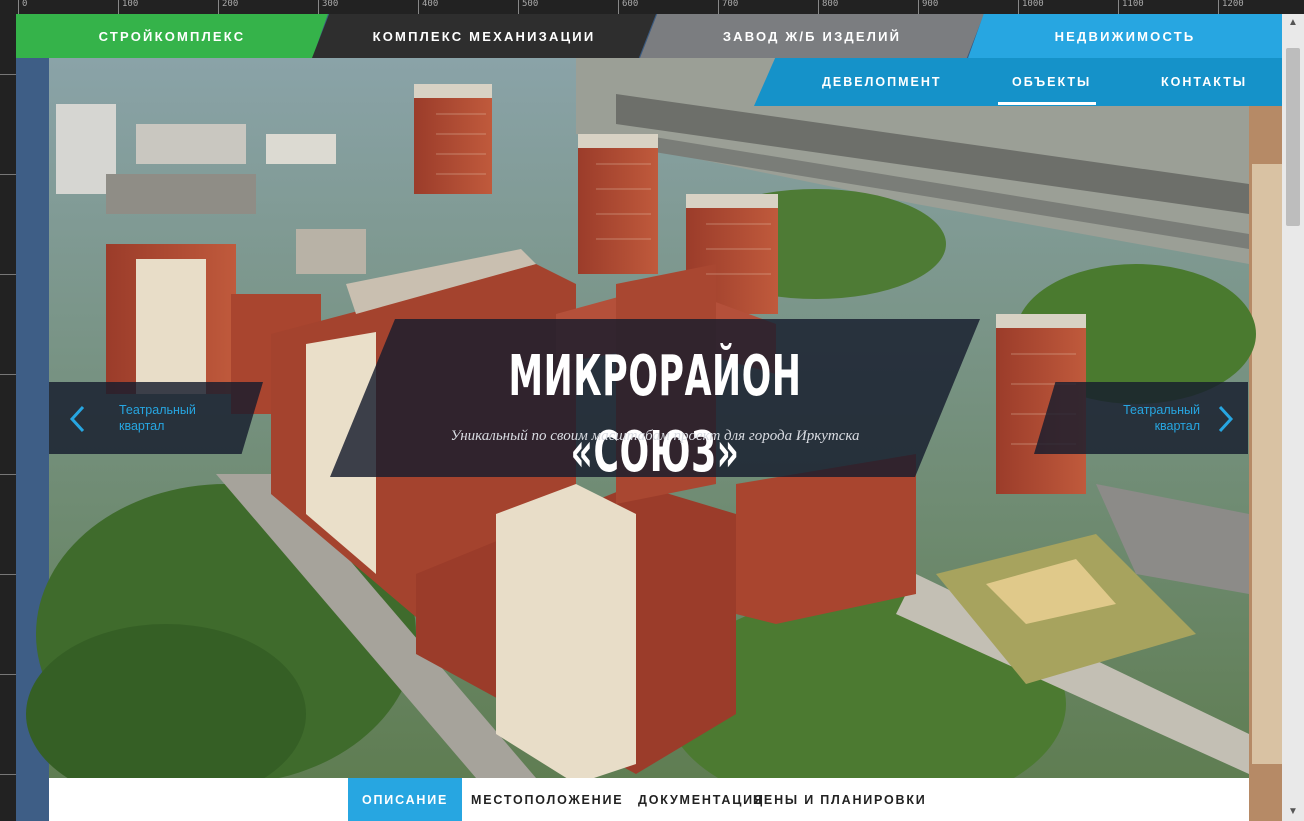 The image size is (1304, 821). What do you see at coordinates (22, 7) in the screenshot?
I see `ruler-tick: 0` at bounding box center [22, 7].